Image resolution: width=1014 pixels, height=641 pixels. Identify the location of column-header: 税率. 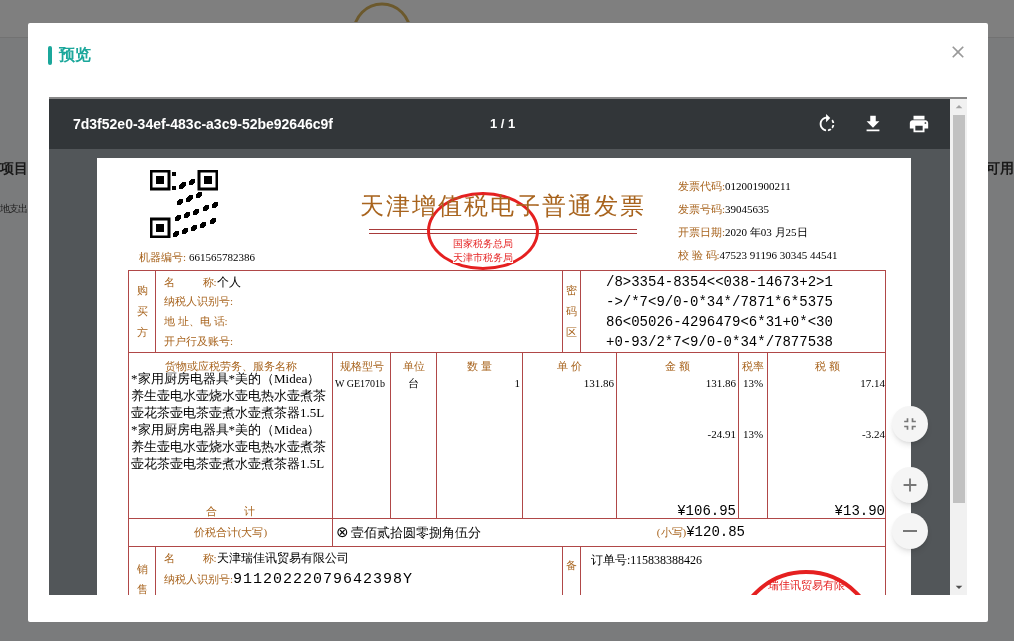
(753, 366).